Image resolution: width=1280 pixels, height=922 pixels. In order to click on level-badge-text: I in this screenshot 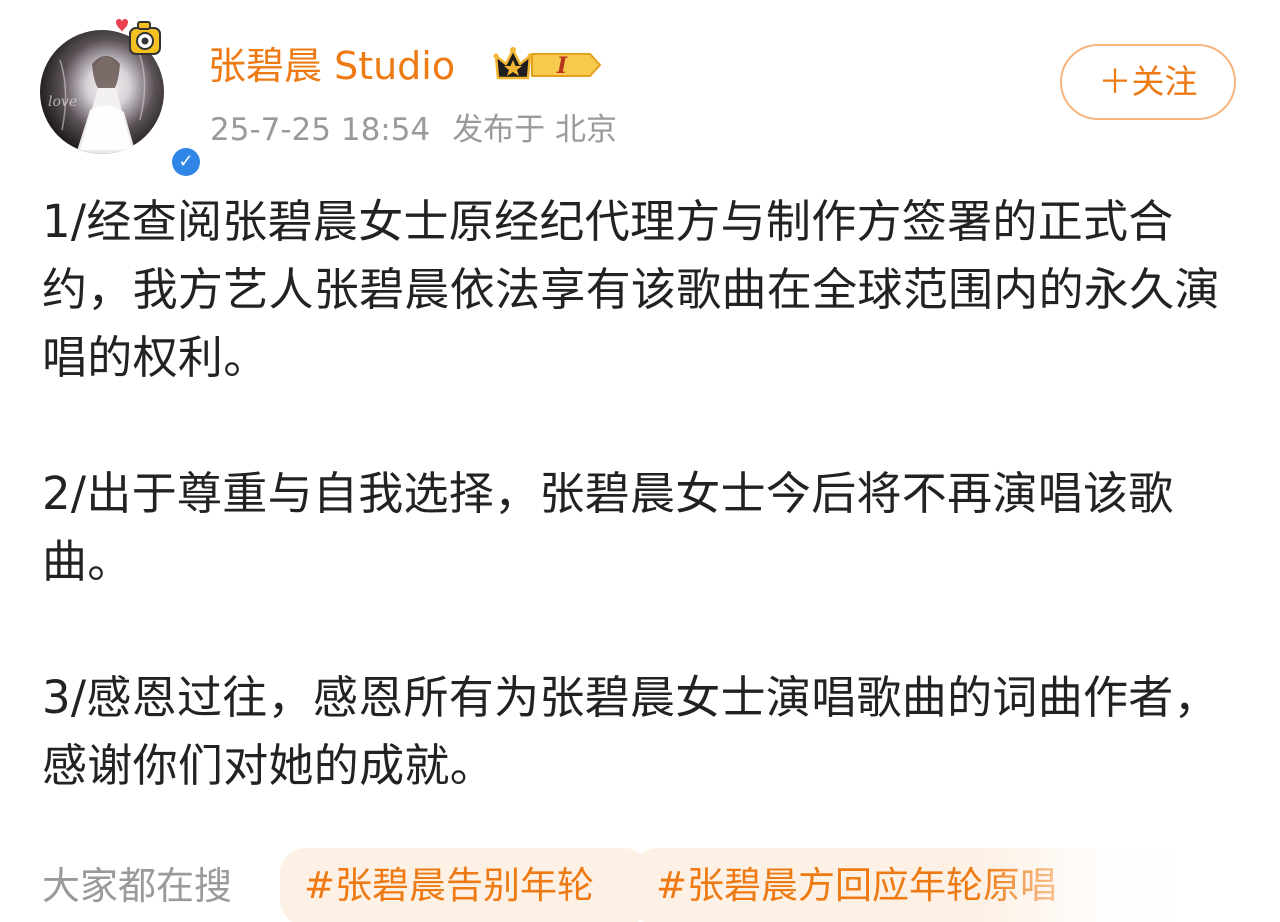, I will do `click(562, 66)`.